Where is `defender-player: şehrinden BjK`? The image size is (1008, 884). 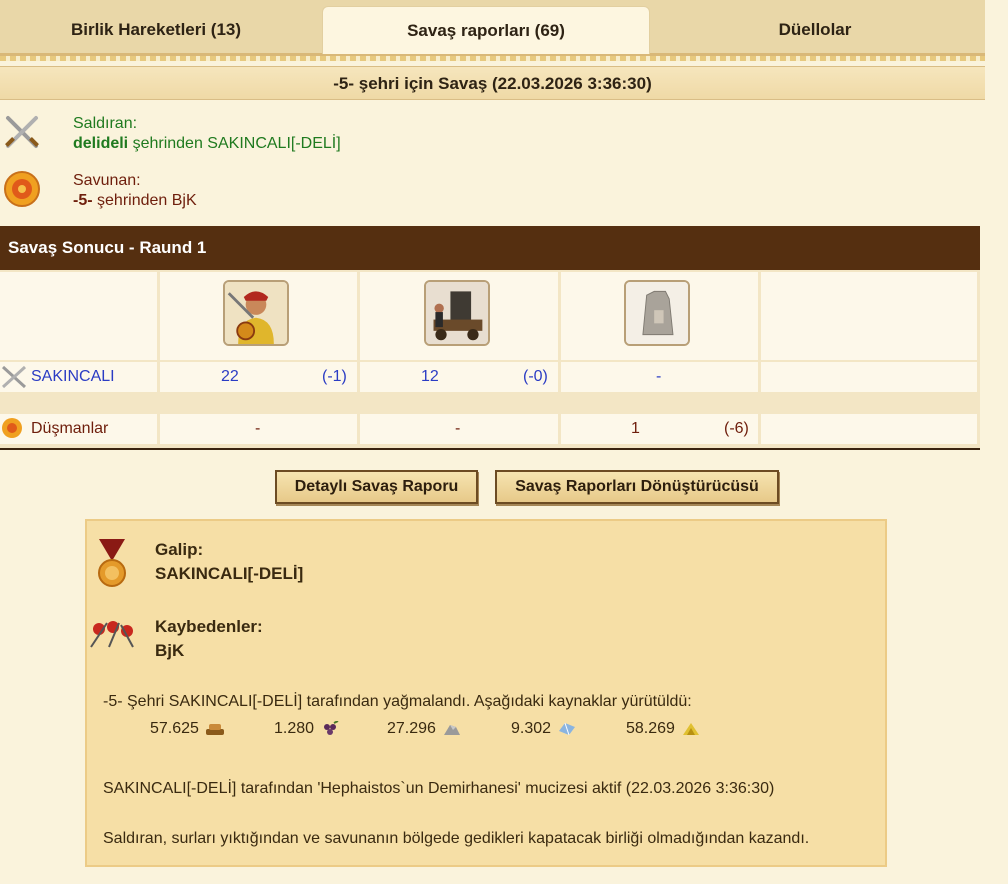 defender-player: şehrinden BjK is located at coordinates (147, 200).